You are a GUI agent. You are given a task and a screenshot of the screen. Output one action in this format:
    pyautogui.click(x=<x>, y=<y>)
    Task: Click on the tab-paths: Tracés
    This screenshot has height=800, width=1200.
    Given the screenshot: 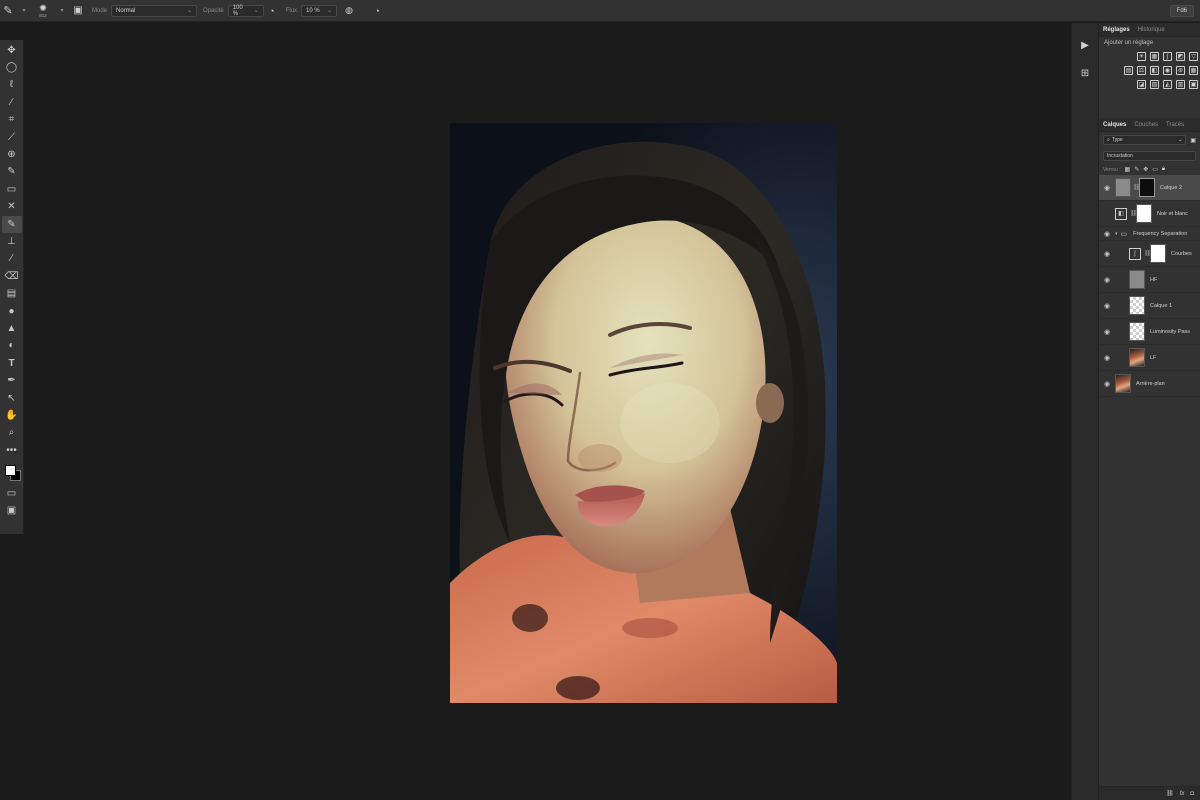 What is the action you would take?
    pyautogui.click(x=1175, y=125)
    